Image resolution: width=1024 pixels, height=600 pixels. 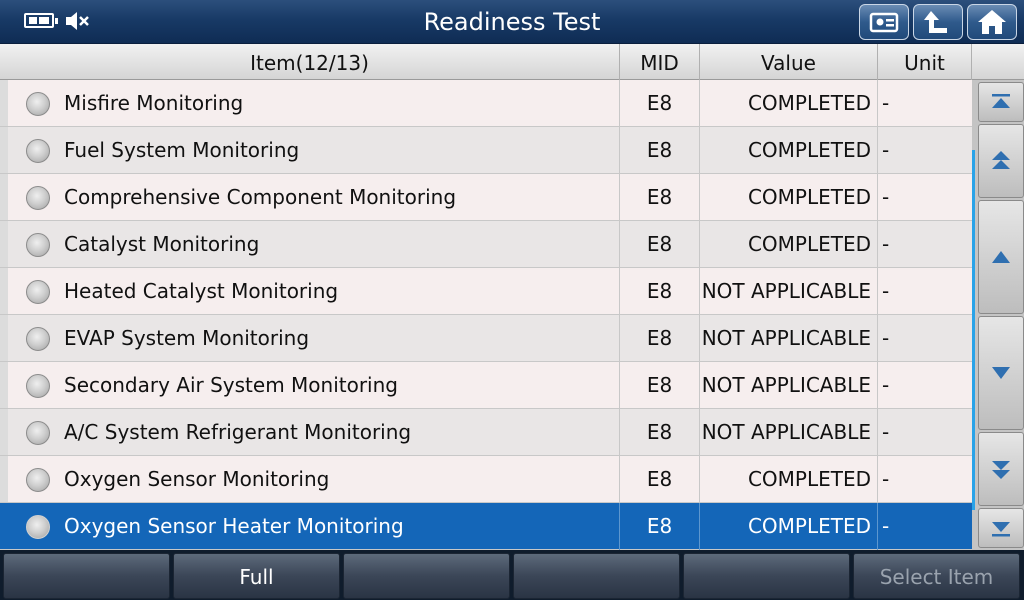 I want to click on item-cell: Misfire Monitoring, so click(x=310, y=103).